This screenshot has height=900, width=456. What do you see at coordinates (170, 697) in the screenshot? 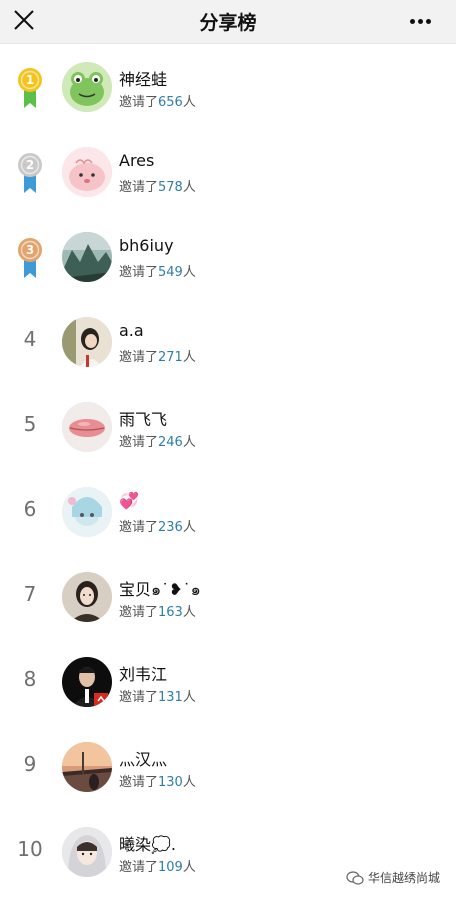
I see `invite-count: 131` at bounding box center [170, 697].